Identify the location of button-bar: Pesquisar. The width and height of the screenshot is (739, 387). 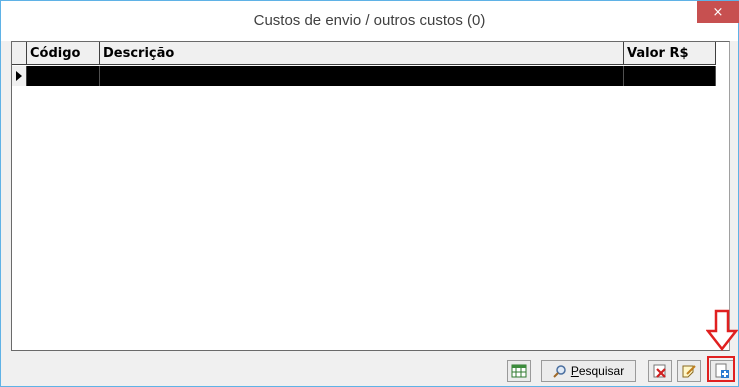
(369, 368).